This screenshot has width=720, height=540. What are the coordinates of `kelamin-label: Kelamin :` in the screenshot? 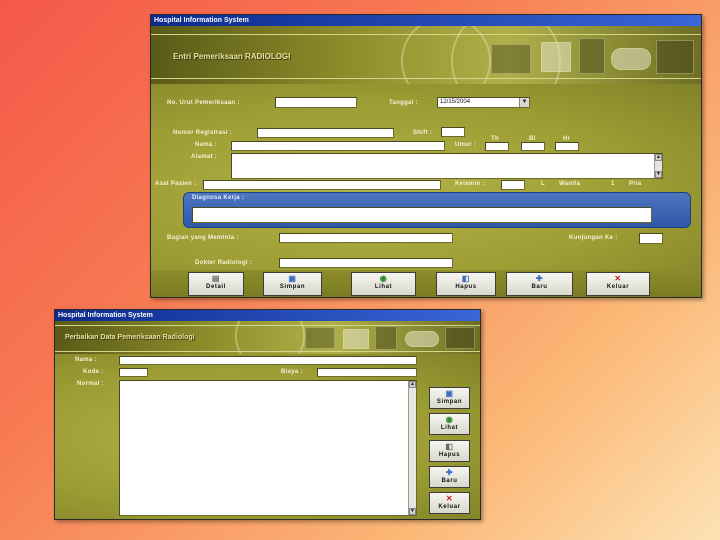 It's located at (470, 184).